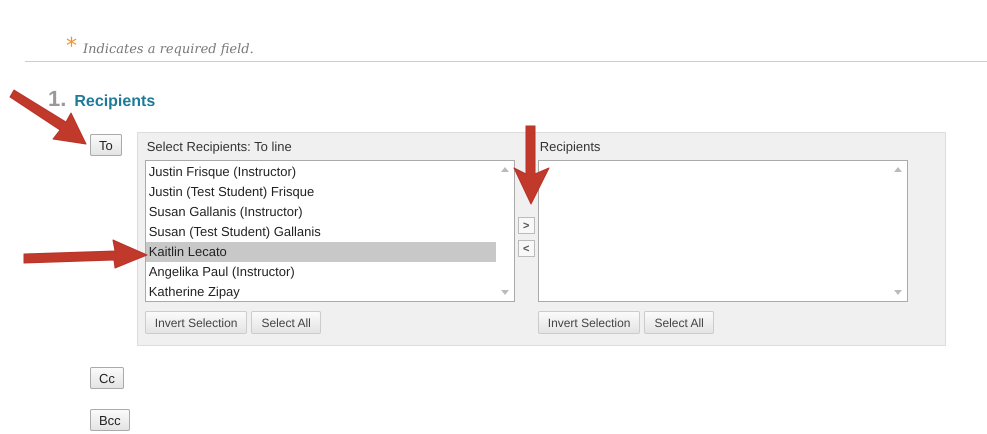 This screenshot has width=987, height=434. What do you see at coordinates (723, 231) in the screenshot?
I see `list-box` at bounding box center [723, 231].